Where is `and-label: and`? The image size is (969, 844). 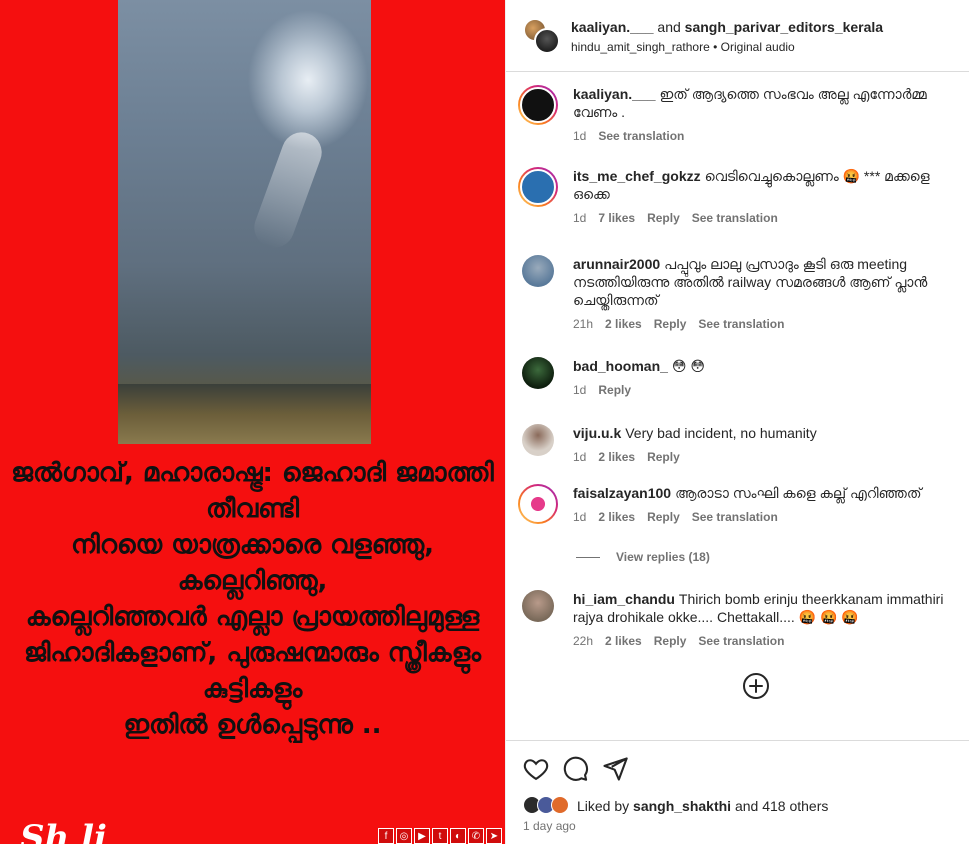 and-label: and is located at coordinates (669, 27).